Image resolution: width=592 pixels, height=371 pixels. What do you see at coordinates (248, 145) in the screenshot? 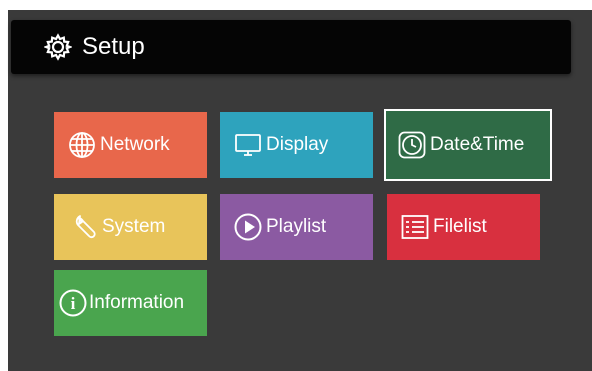
I see `monitor-icon` at bounding box center [248, 145].